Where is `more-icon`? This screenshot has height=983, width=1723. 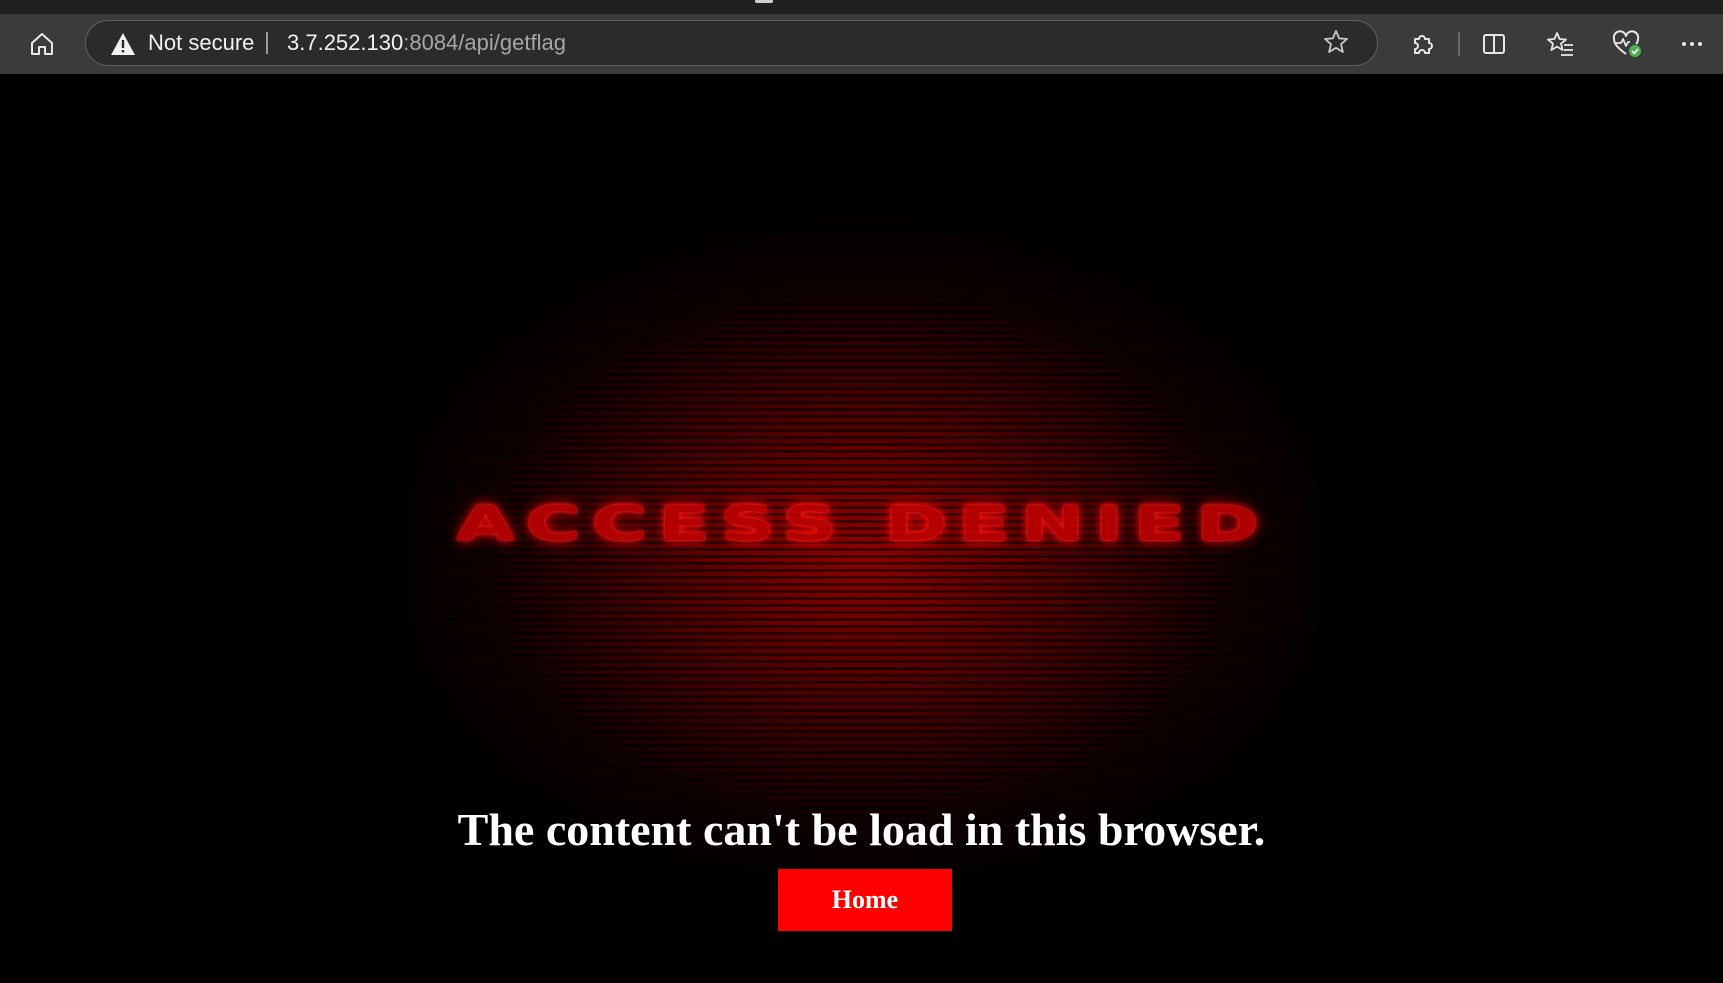
more-icon is located at coordinates (1692, 44).